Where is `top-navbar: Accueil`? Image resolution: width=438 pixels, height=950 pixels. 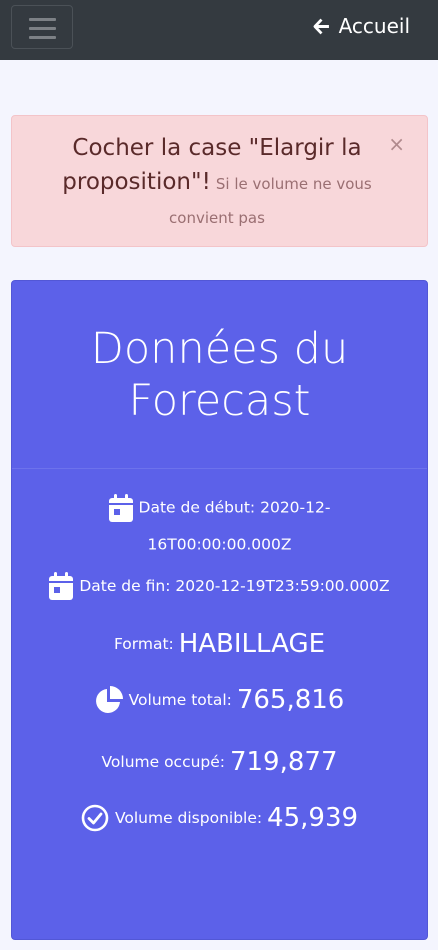 top-navbar: Accueil is located at coordinates (219, 30).